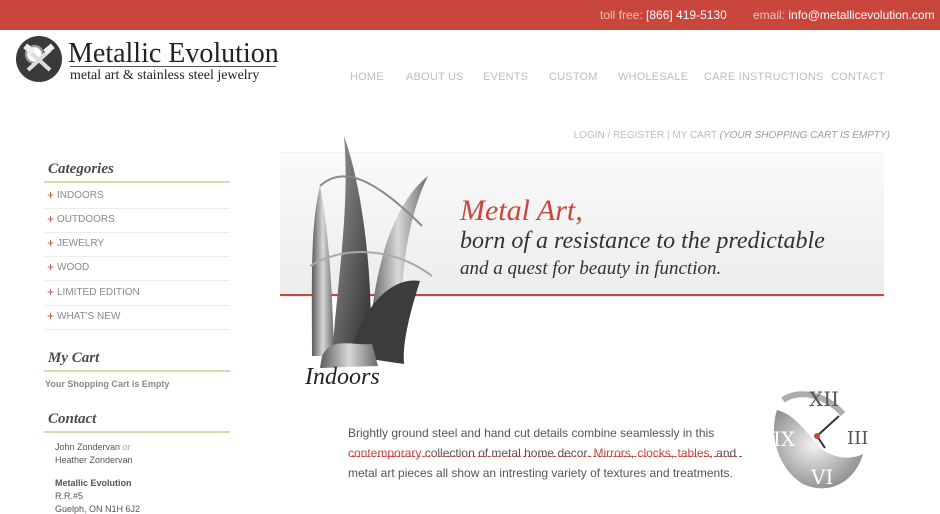 This screenshot has width=940, height=514. What do you see at coordinates (384, 453) in the screenshot?
I see `contemporary-link: contemporary` at bounding box center [384, 453].